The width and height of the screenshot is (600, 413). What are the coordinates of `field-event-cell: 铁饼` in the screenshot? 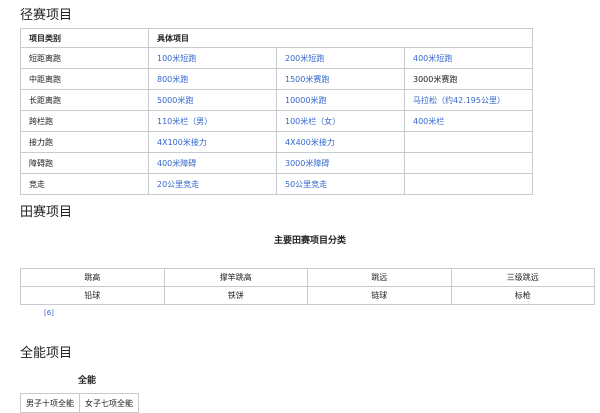 It's located at (235, 295).